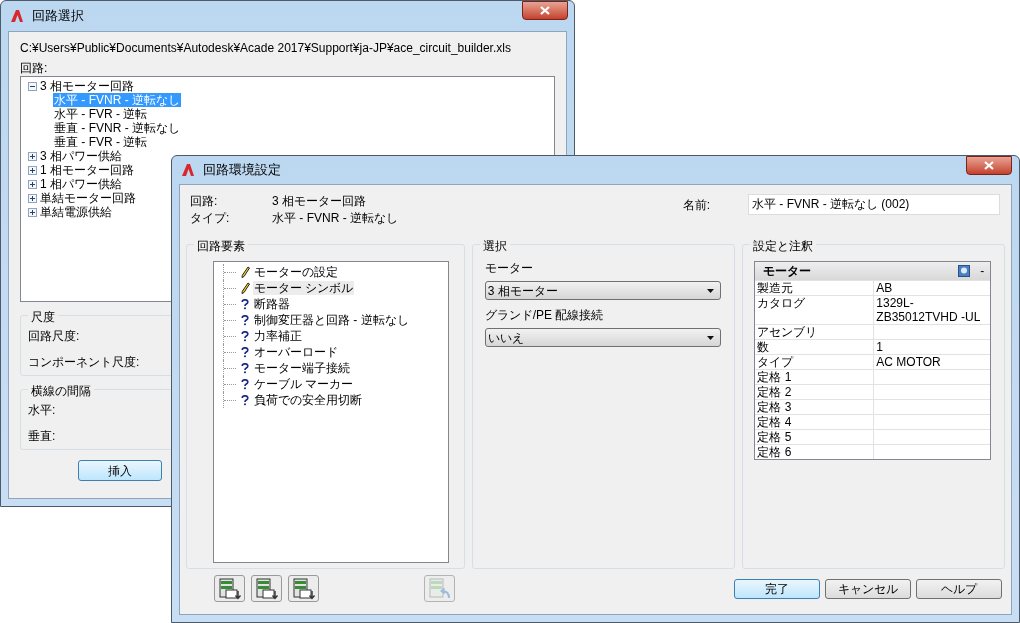 The height and width of the screenshot is (623, 1020). Describe the element at coordinates (868, 588) in the screenshot. I see `dialog-button: キャンセル` at that location.